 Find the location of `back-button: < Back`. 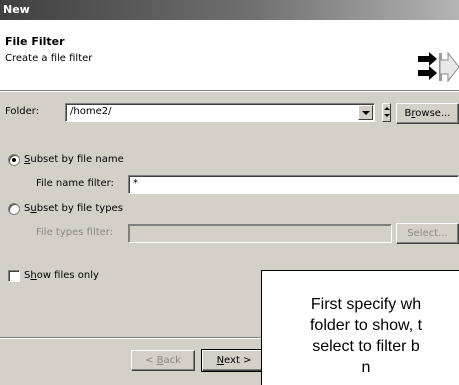

back-button: < Back is located at coordinates (163, 360).